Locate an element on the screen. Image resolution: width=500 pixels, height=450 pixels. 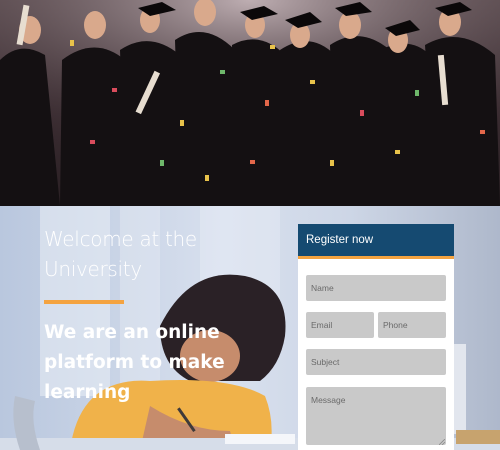
subject-input is located at coordinates (376, 362).